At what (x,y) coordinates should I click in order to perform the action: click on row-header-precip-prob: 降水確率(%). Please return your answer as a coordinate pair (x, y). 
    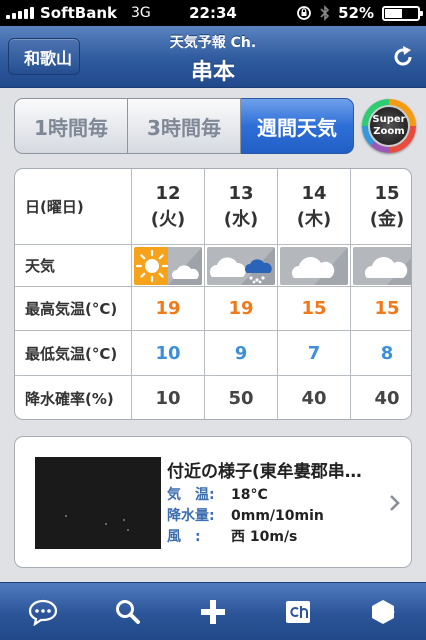
    Looking at the image, I should click on (73, 397).